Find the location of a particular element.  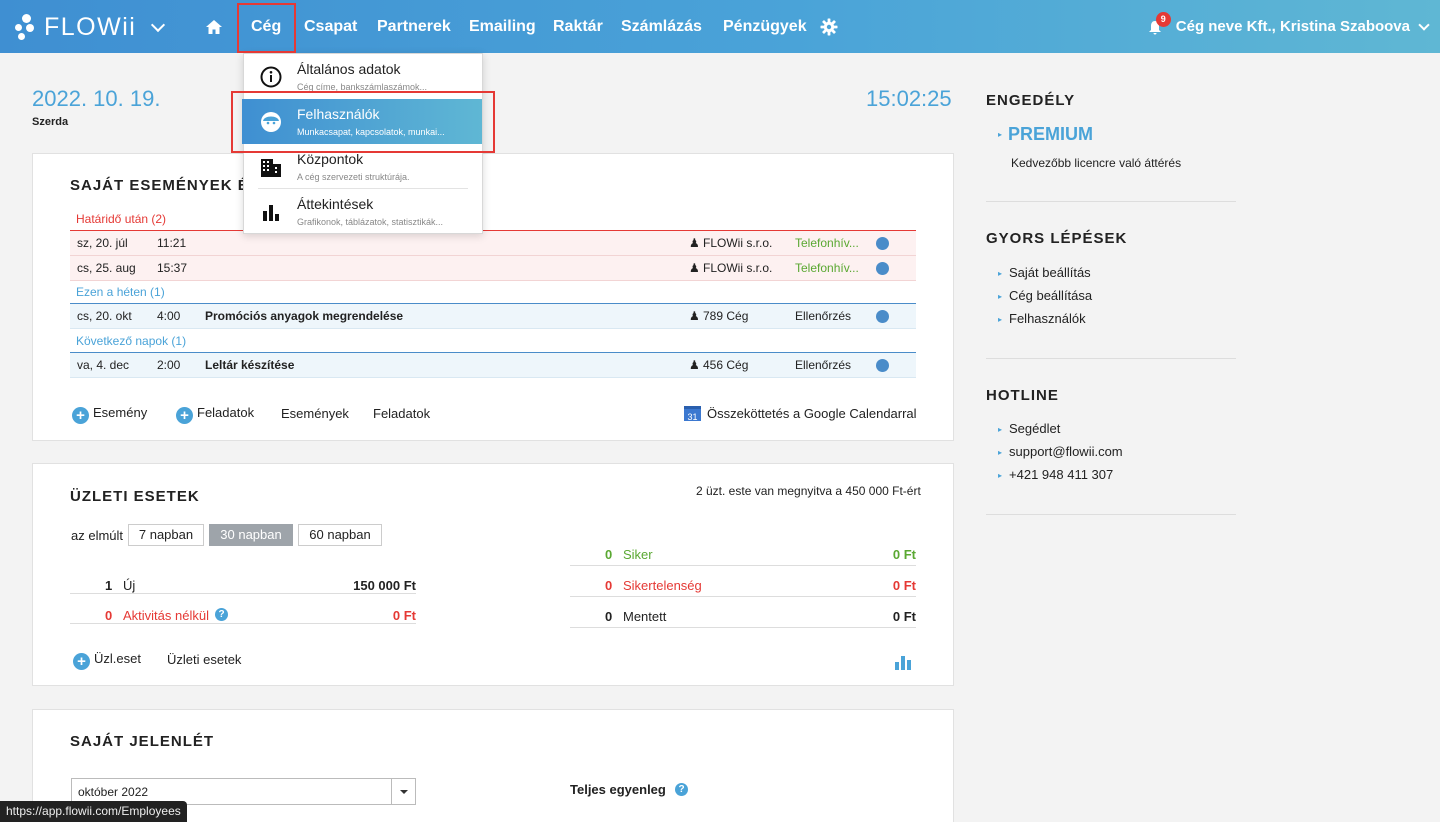

event-time: 2:00 is located at coordinates (169, 365).